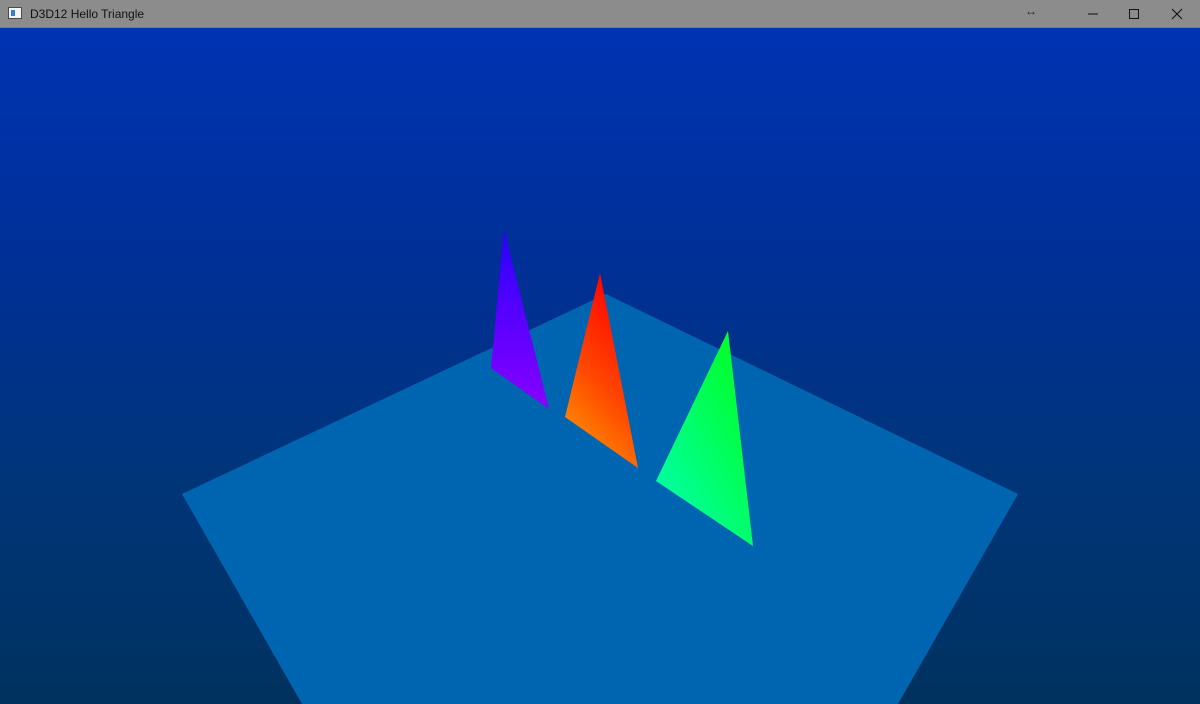 This screenshot has width=1200, height=704. I want to click on maximize-button, so click(1134, 14).